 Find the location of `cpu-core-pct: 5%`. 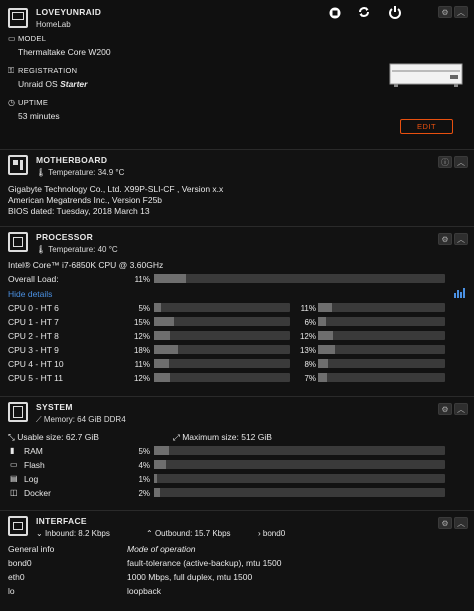

cpu-core-pct: 5% is located at coordinates (144, 308).